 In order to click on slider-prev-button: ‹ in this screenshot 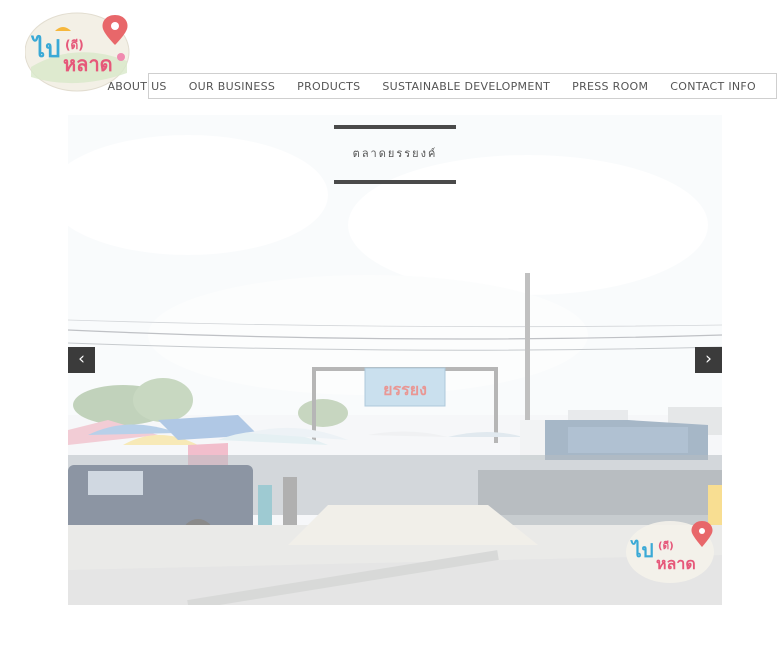, I will do `click(81, 360)`.